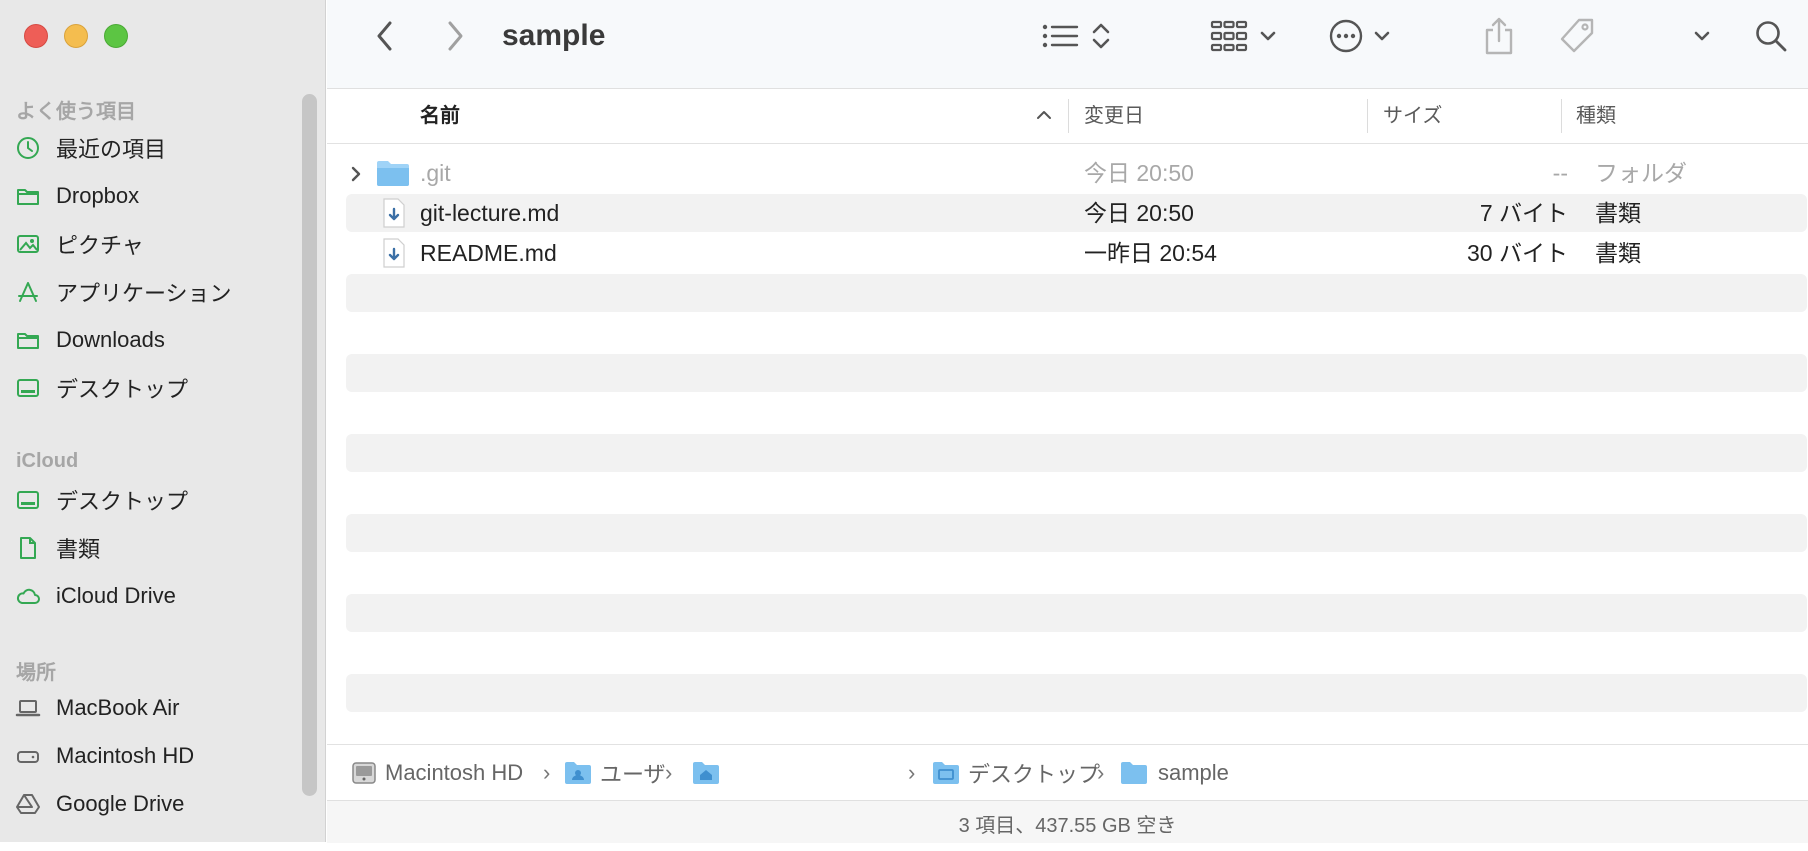 The width and height of the screenshot is (1808, 851). I want to click on sidebar-item-icloud-desktop: デスクトップ, so click(154, 500).